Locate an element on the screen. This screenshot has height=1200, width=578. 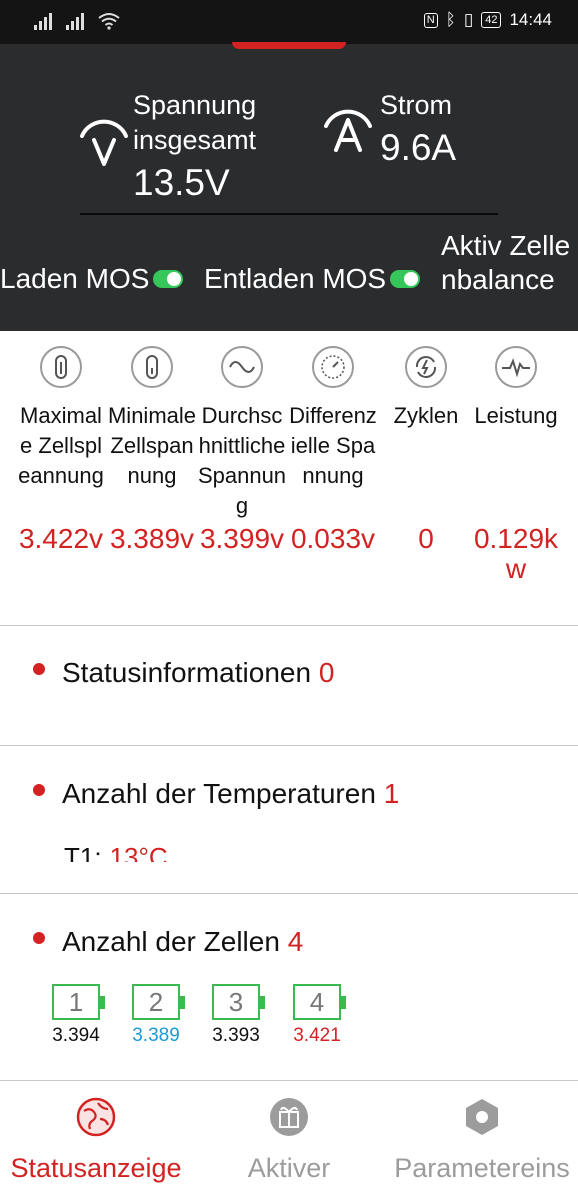
charge-mos-row: Laden MOS is located at coordinates (92, 279).